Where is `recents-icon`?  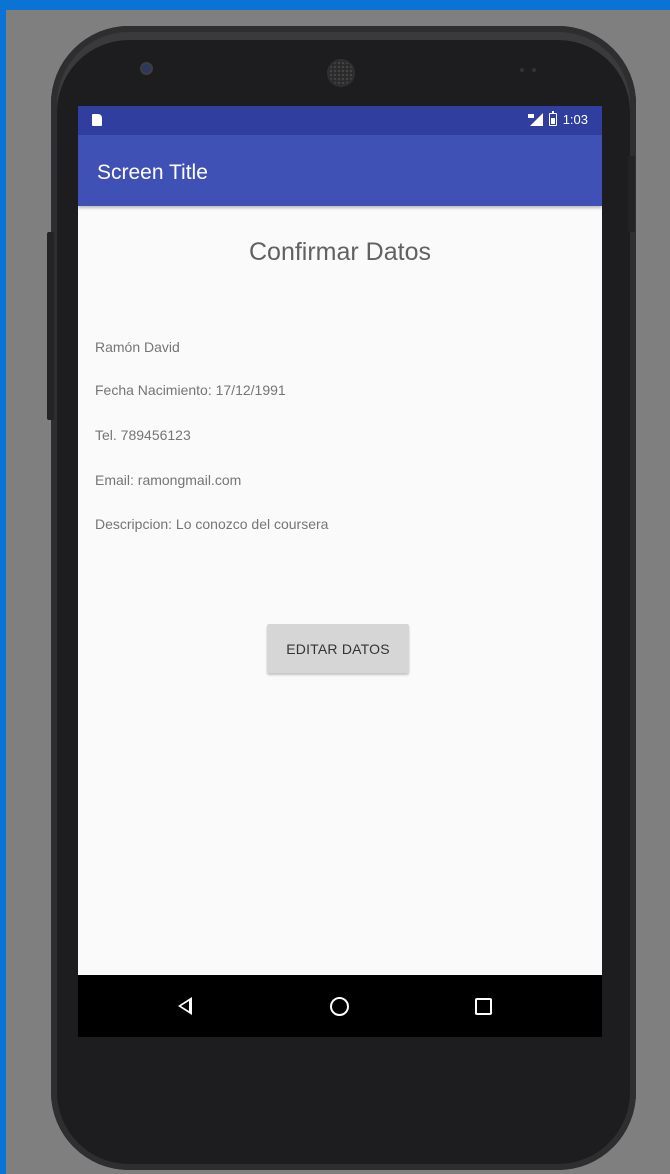
recents-icon is located at coordinates (483, 1006).